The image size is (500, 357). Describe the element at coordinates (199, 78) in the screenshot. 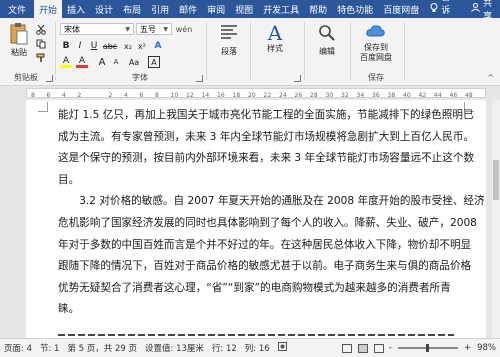

I see `font-dialog-launcher-icon` at that location.